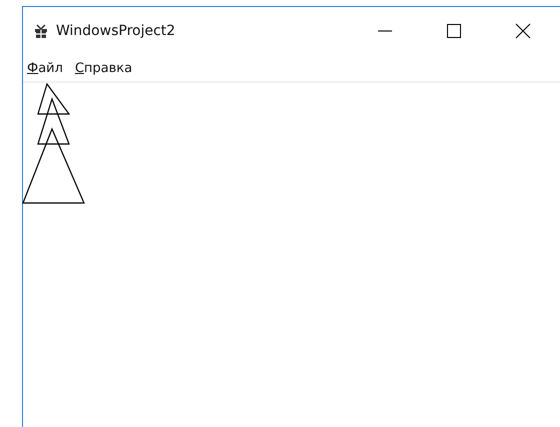 The height and width of the screenshot is (427, 560). What do you see at coordinates (103, 68) in the screenshot?
I see `menu-item: Справка` at bounding box center [103, 68].